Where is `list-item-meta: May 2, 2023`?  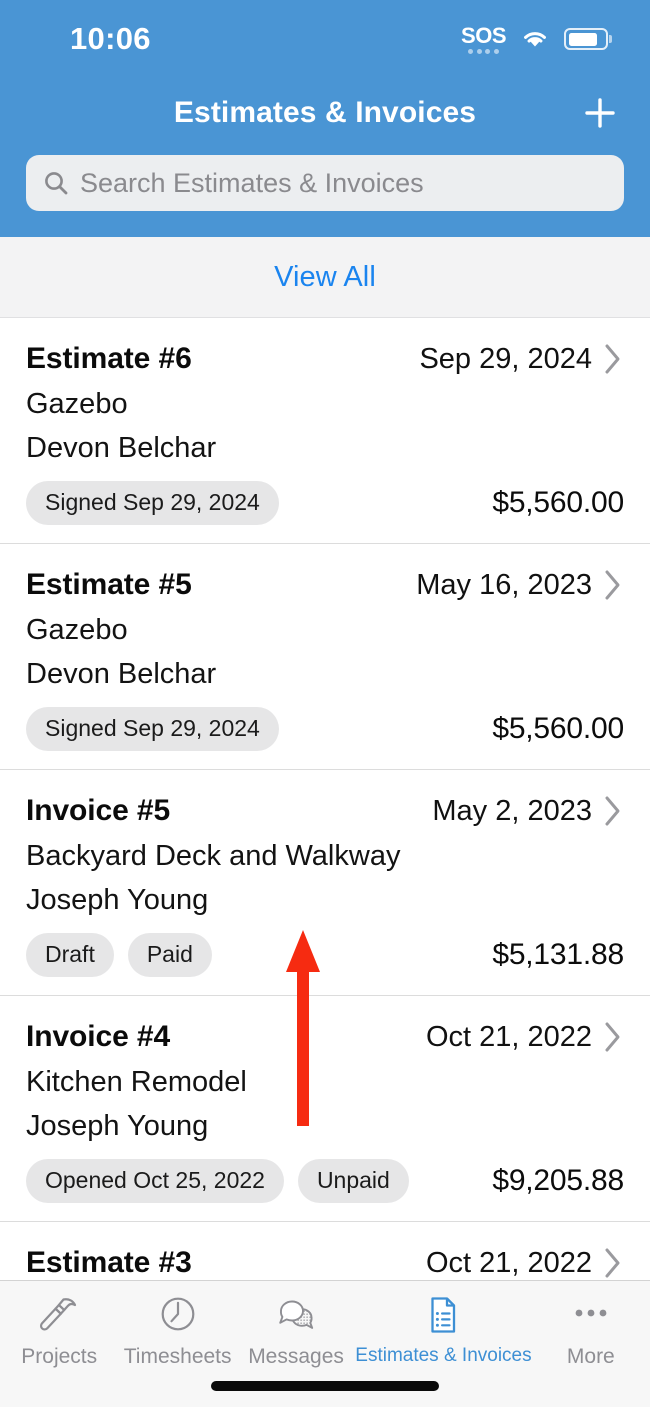
list-item-meta: May 2, 2023 is located at coordinates (528, 811).